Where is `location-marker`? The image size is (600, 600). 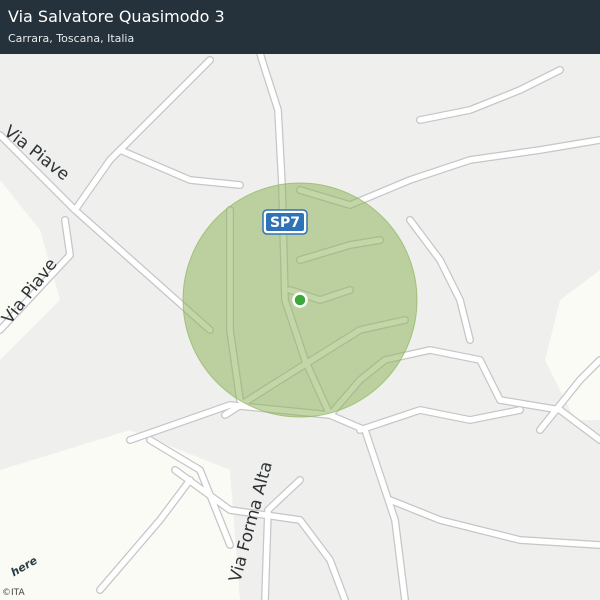
location-marker is located at coordinates (300, 300).